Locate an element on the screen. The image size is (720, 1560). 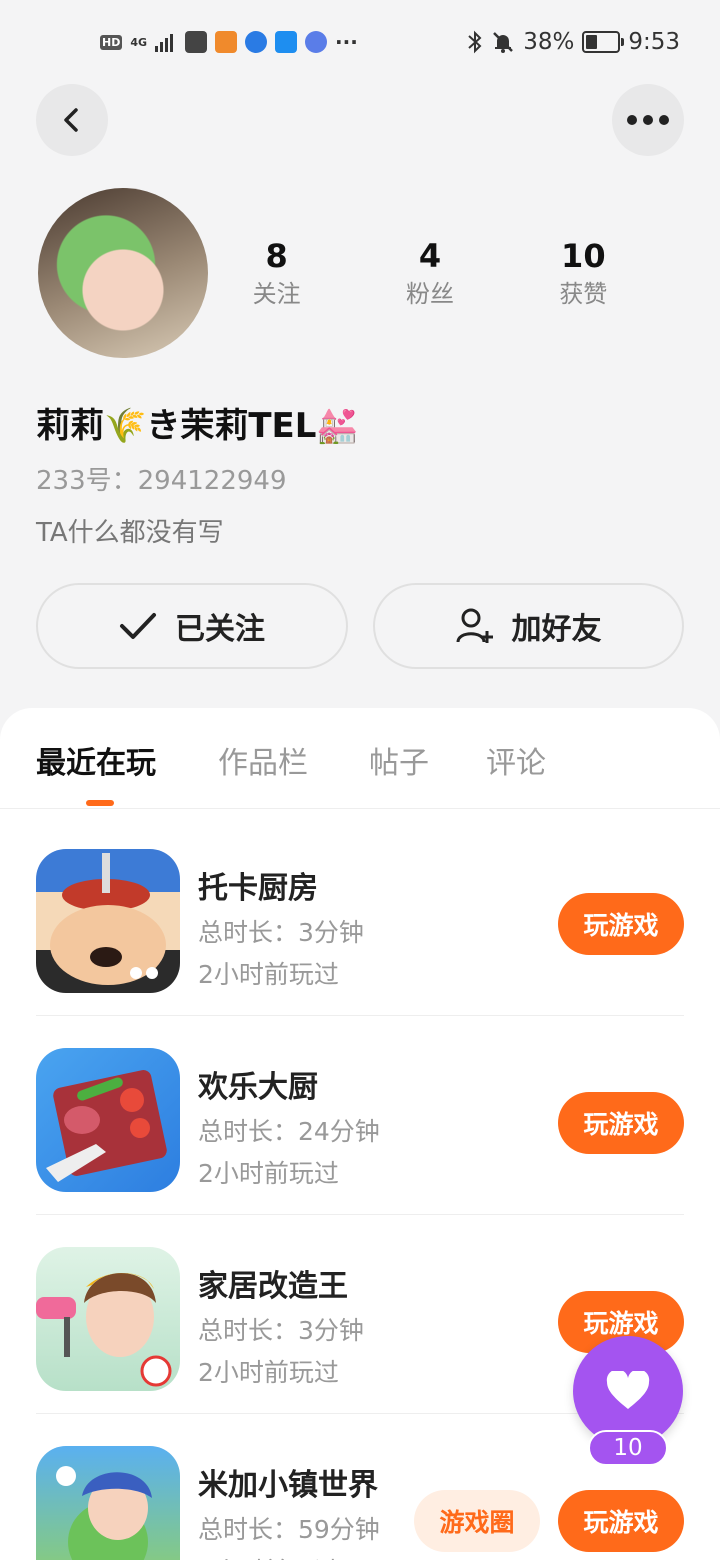
heart-icon is located at coordinates (628, 1390).